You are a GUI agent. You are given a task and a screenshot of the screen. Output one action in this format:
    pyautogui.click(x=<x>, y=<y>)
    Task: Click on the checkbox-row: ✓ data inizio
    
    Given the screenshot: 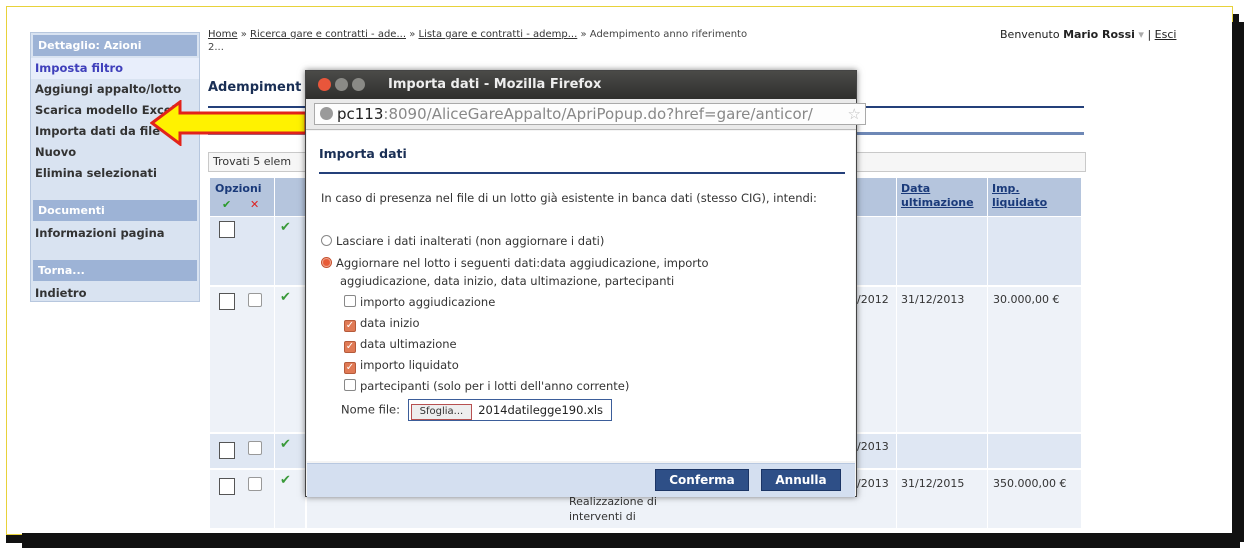 What is the action you would take?
    pyautogui.click(x=382, y=323)
    